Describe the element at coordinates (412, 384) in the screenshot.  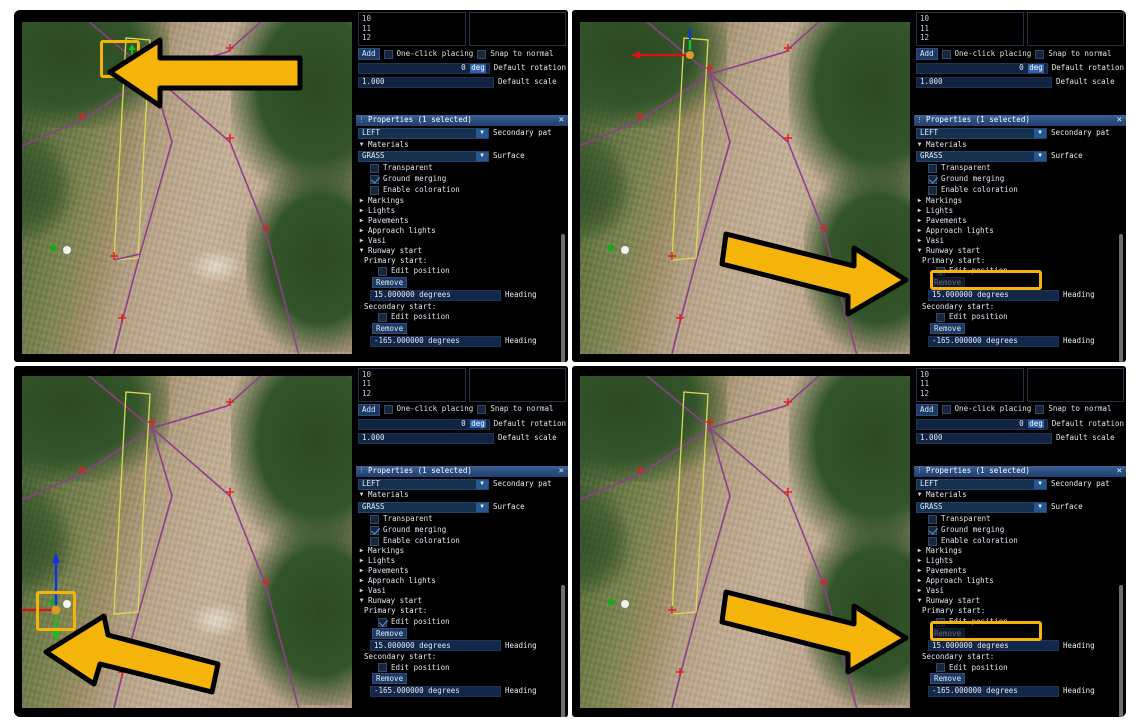
I see `list-item: 11` at that location.